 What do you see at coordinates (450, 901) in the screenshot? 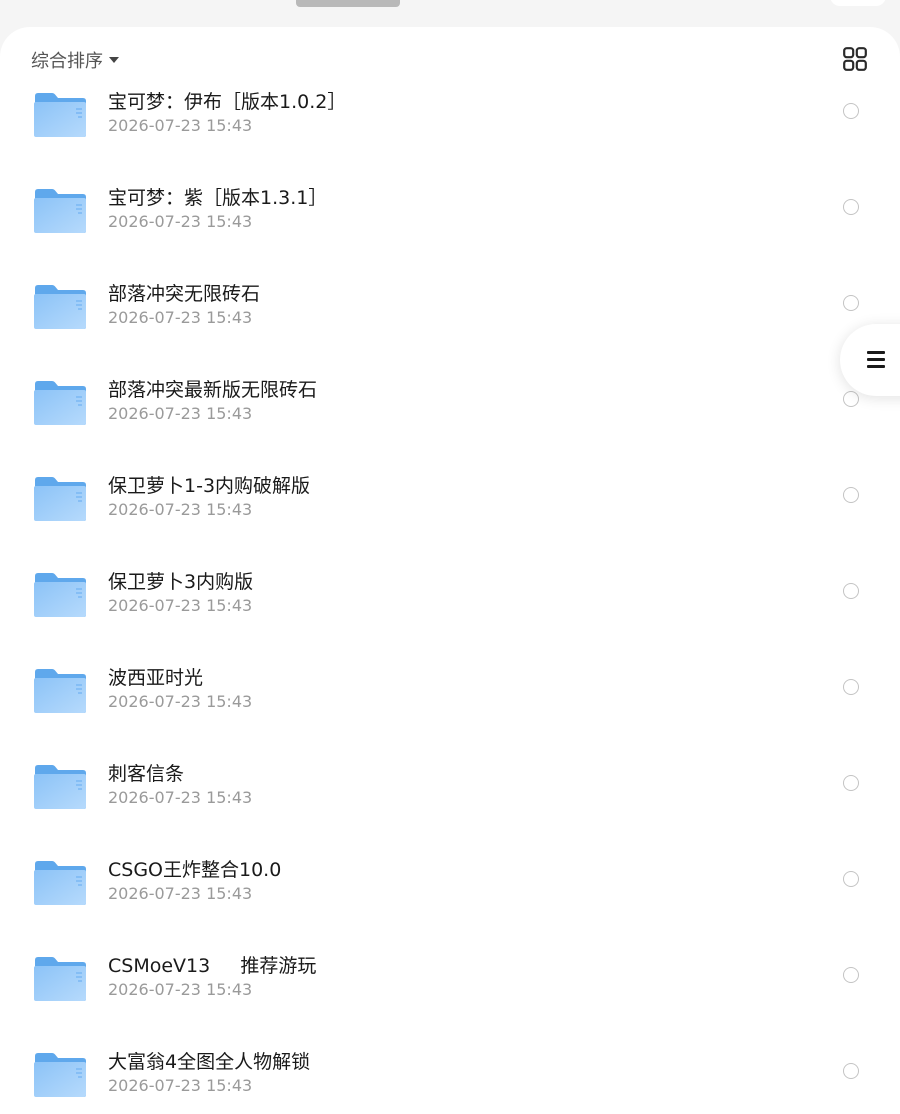
I see `list-item: CSGO王炸整合10.0 2026-07-23 15:43` at bounding box center [450, 901].